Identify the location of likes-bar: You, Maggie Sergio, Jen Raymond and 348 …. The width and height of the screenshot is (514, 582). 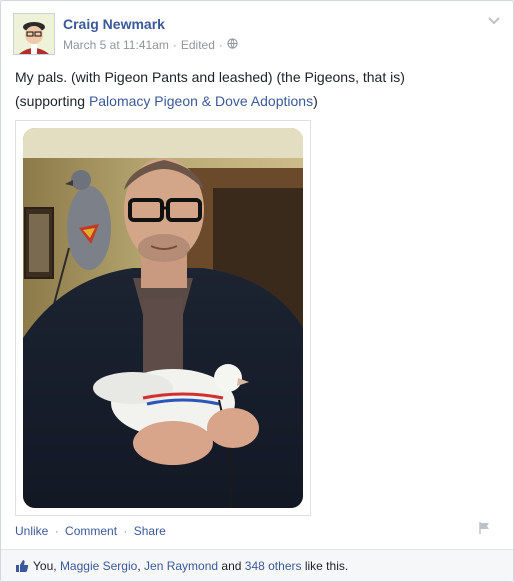
(257, 565).